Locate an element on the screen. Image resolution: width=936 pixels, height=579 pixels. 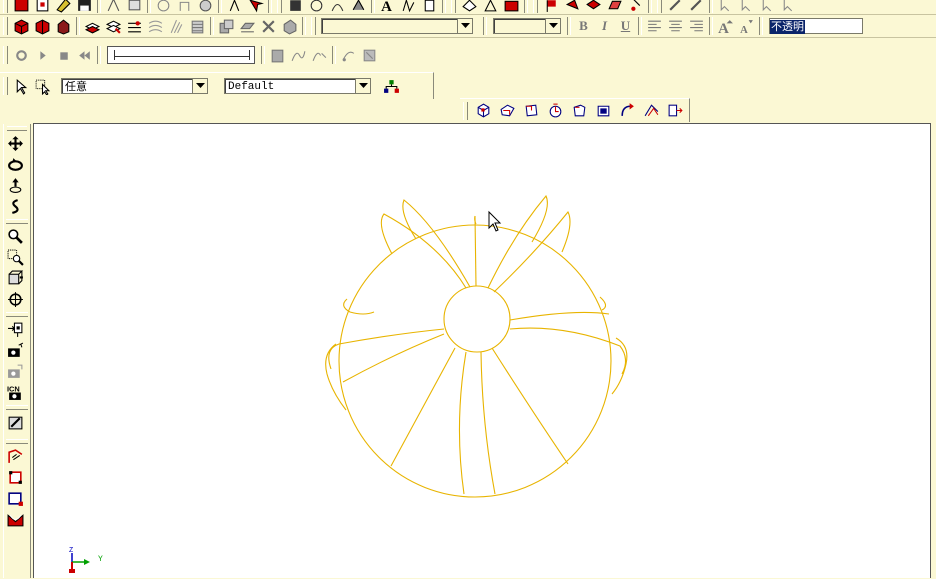
view-front-icon is located at coordinates (507, 110).